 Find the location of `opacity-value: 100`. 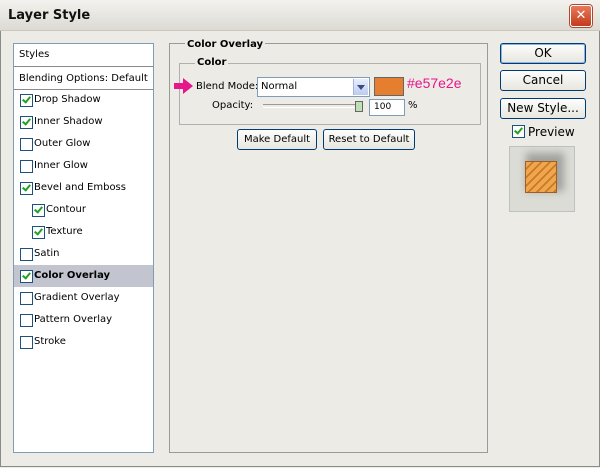

opacity-value: 100 is located at coordinates (383, 107).